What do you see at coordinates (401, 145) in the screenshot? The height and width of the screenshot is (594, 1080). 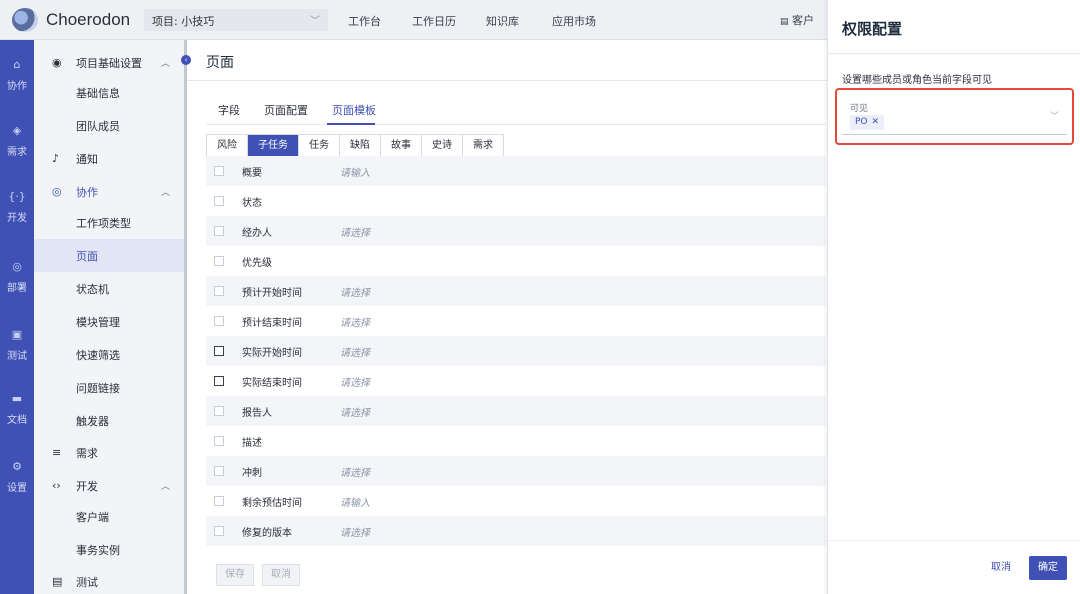 I see `subtab-story: 故事` at bounding box center [401, 145].